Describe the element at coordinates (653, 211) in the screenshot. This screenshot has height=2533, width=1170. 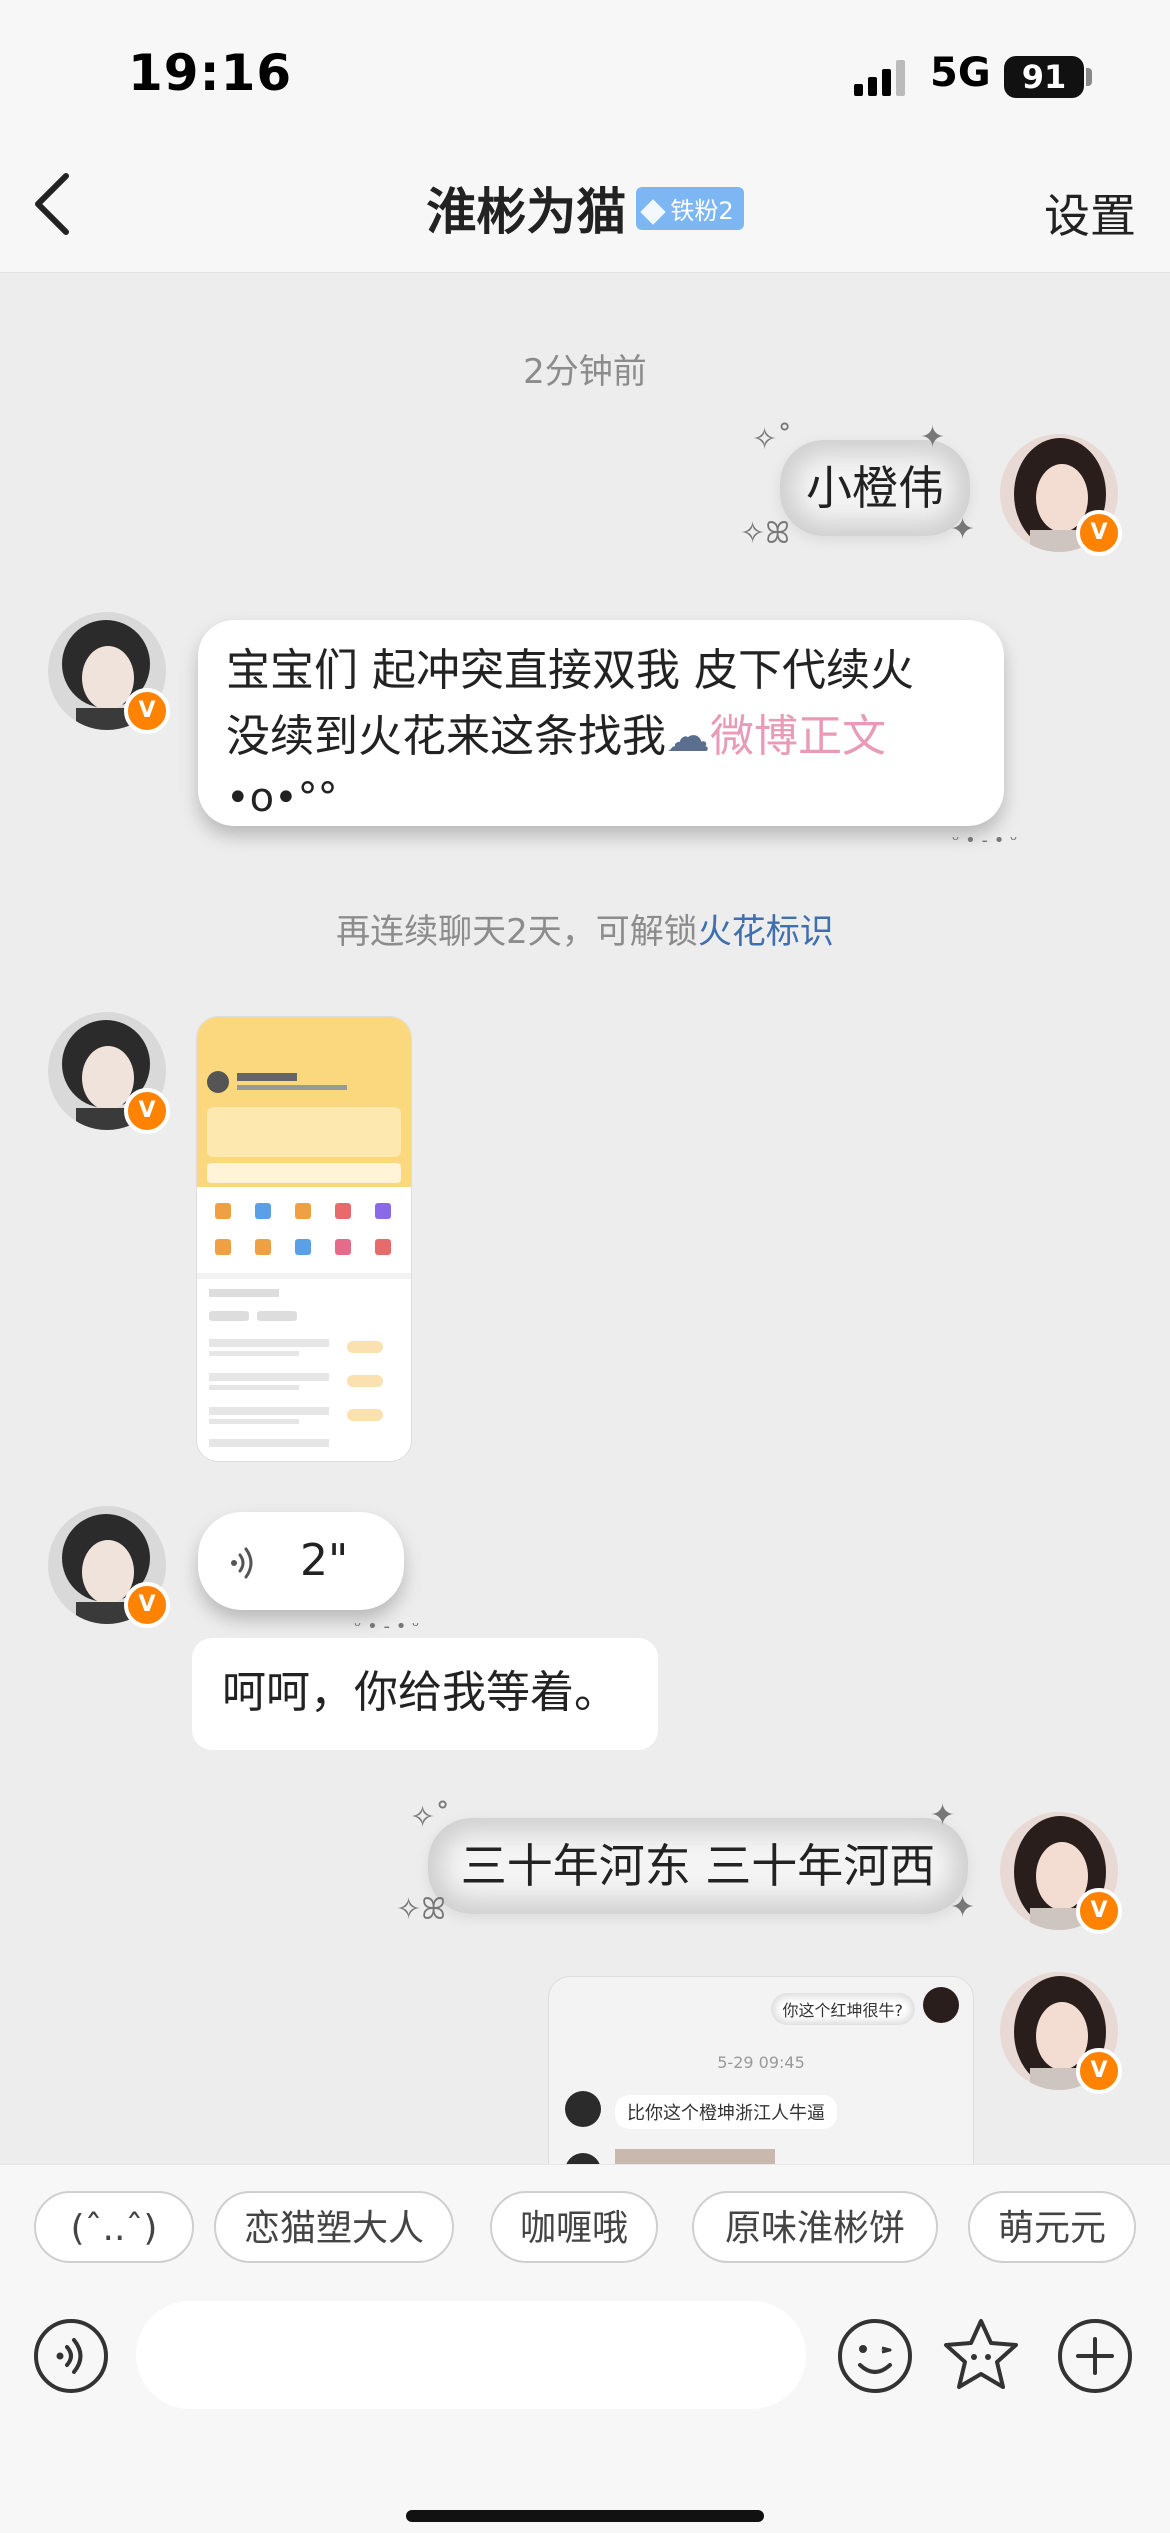
I see `diamond-icon` at that location.